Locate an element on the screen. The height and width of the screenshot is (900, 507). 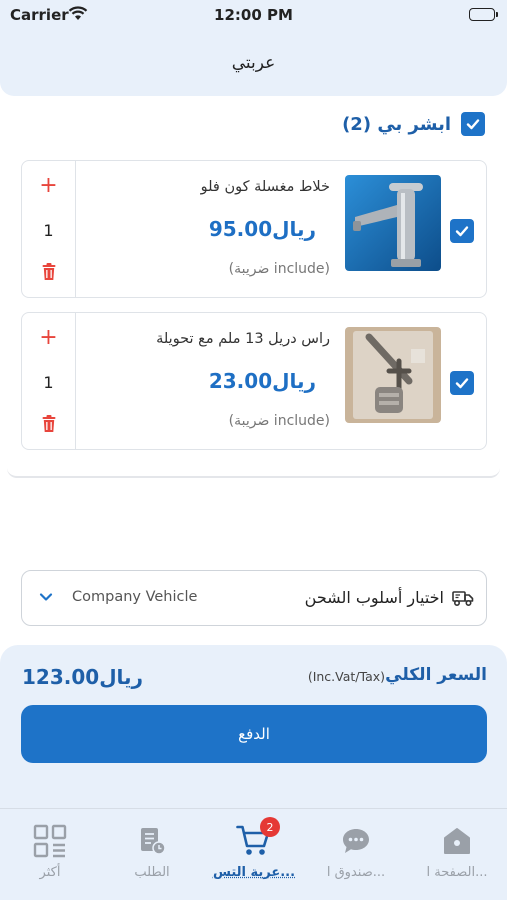
cart-icon: 2 is located at coordinates (254, 838).